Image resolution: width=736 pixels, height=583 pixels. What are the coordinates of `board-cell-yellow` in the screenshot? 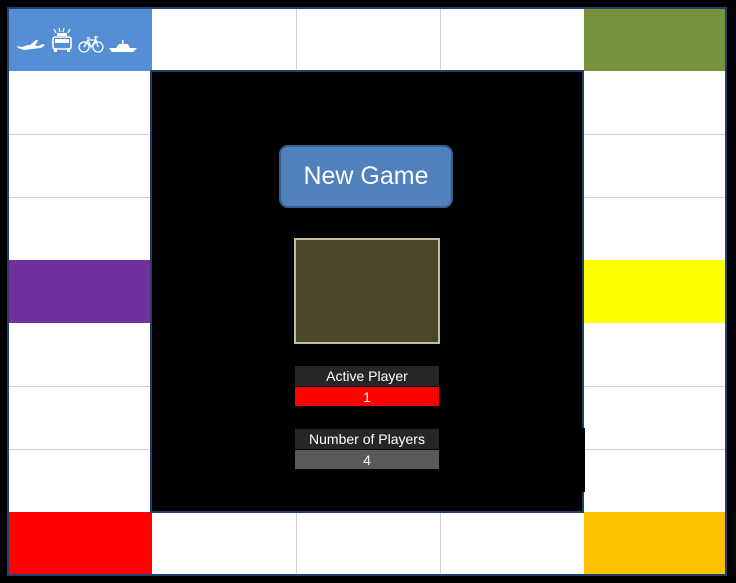 It's located at (654, 291).